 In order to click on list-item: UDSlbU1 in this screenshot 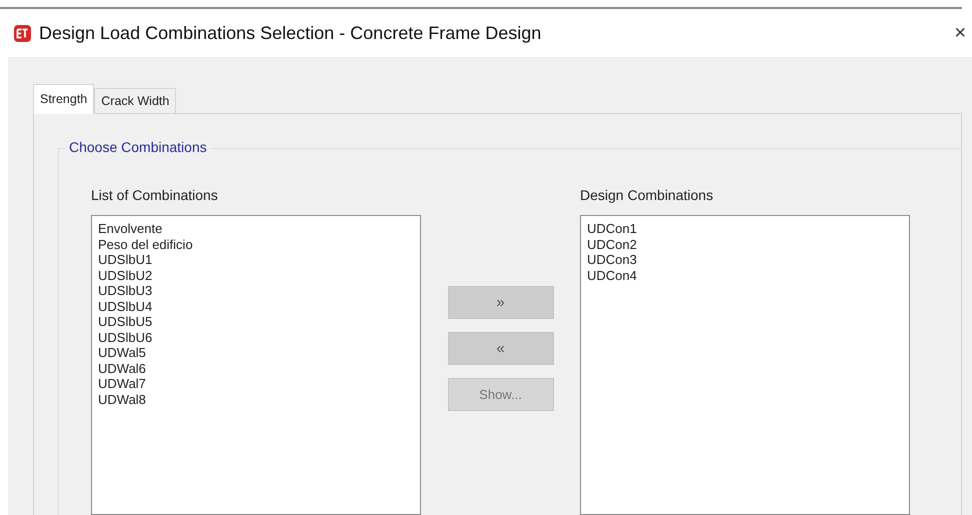, I will do `click(125, 260)`.